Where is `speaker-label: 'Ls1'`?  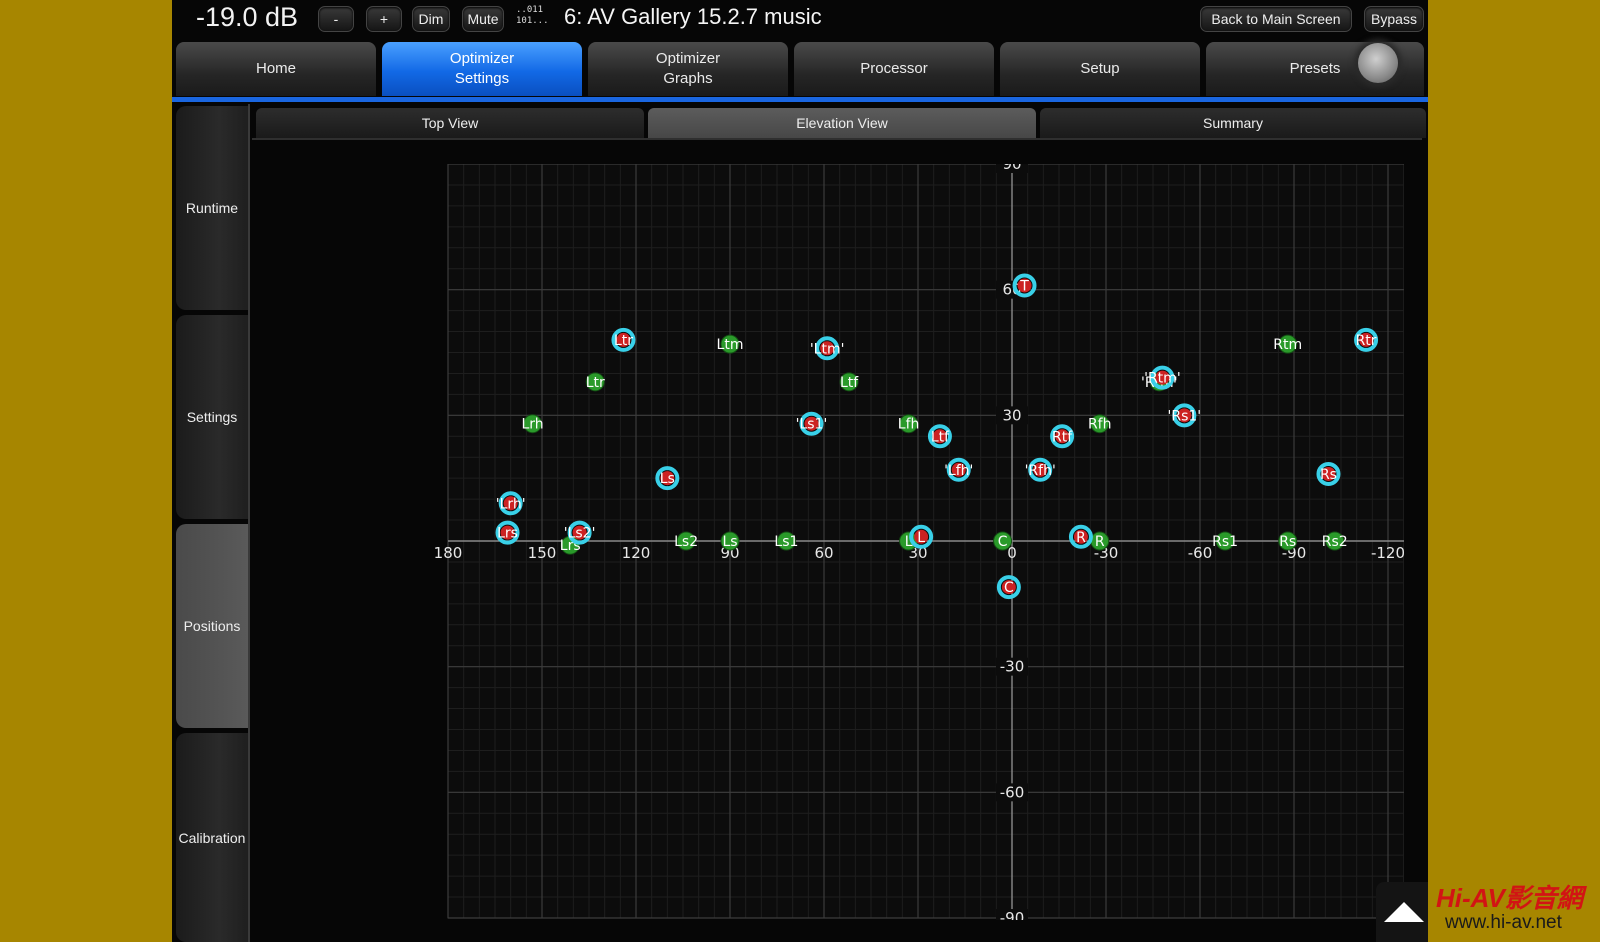
speaker-label: 'Ls1' is located at coordinates (812, 425).